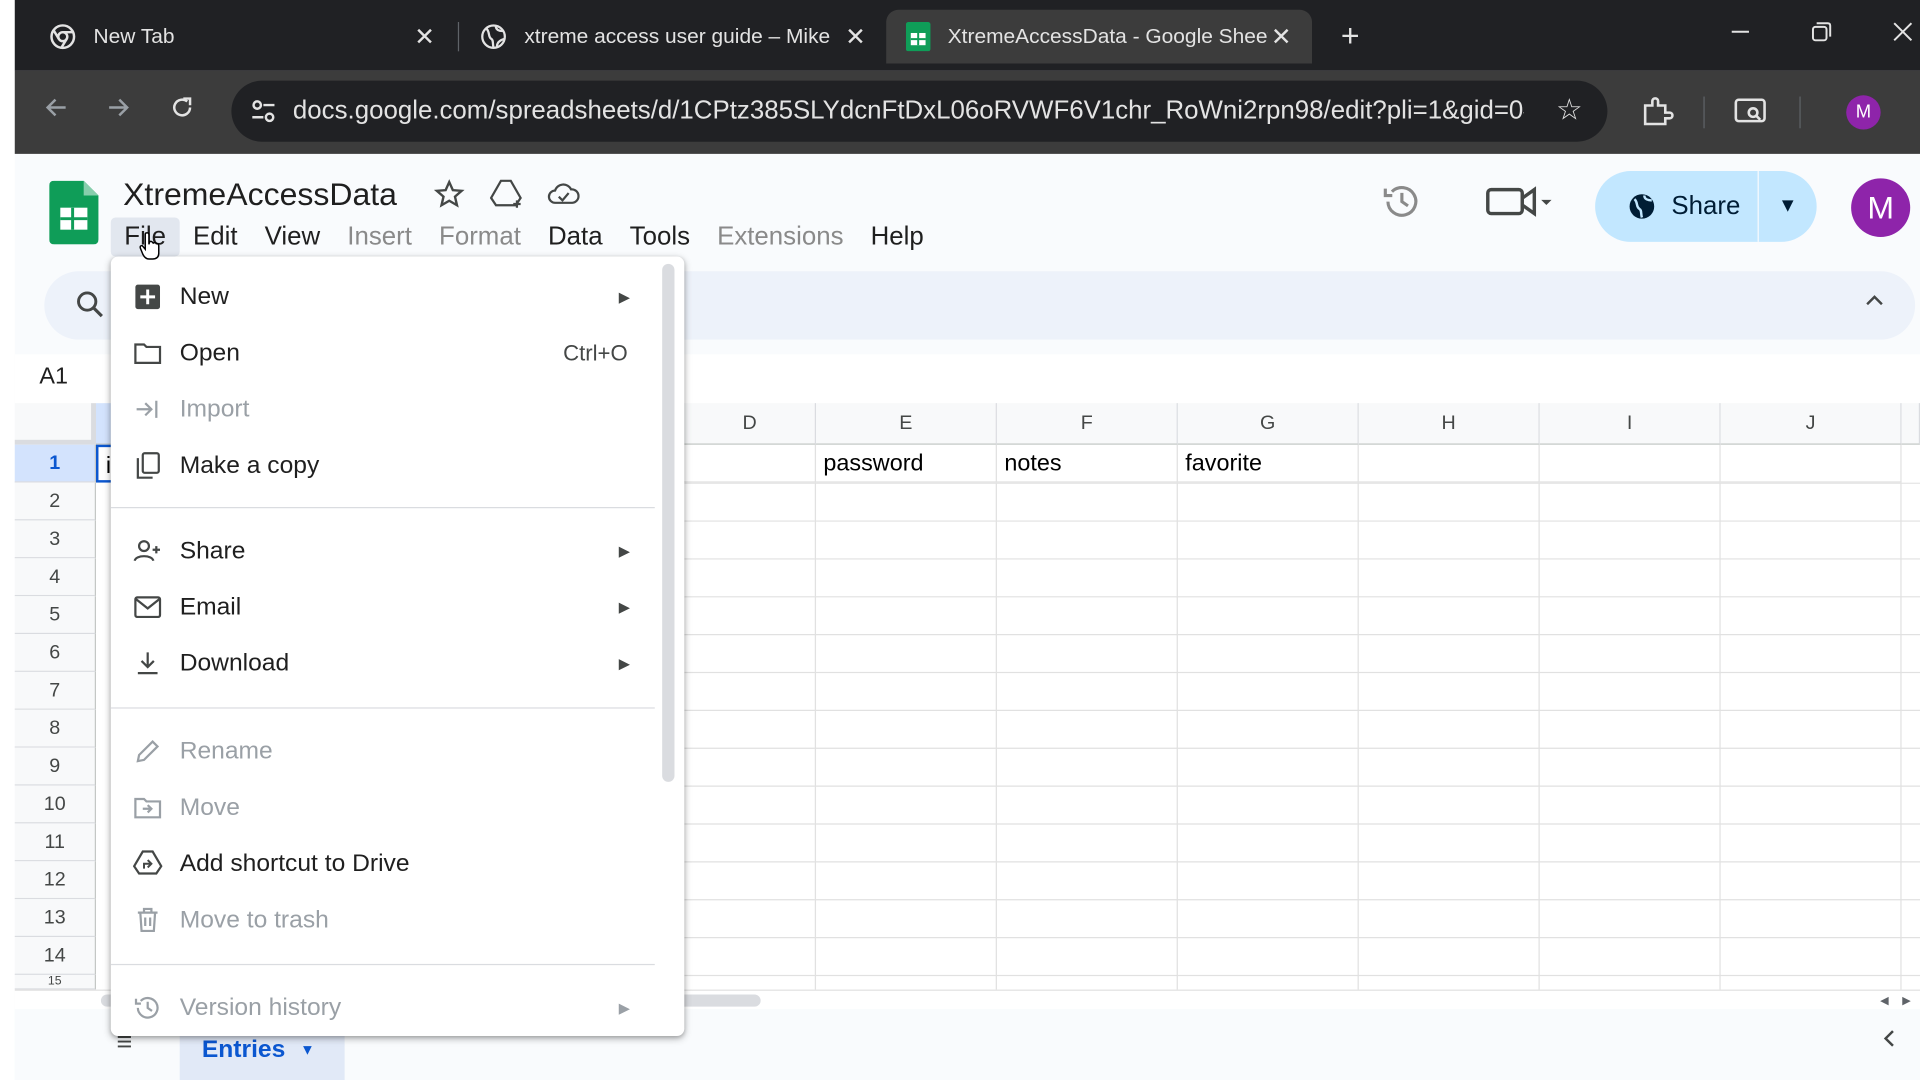 The image size is (1920, 1080). Describe the element at coordinates (1863, 112) in the screenshot. I see `profile-avatar: M` at that location.